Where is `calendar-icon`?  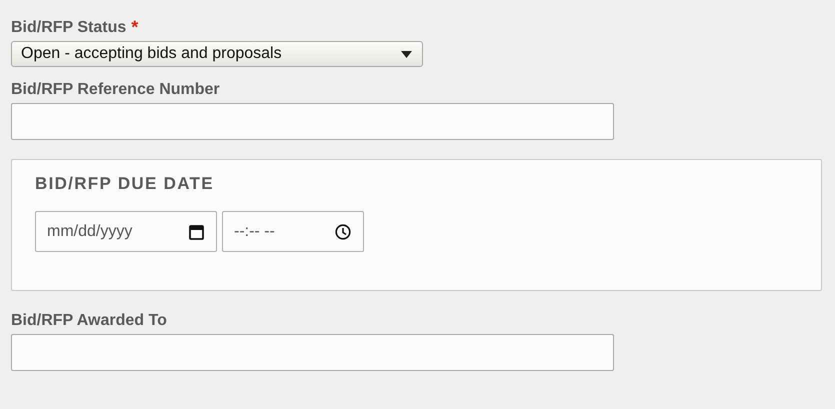 calendar-icon is located at coordinates (196, 232).